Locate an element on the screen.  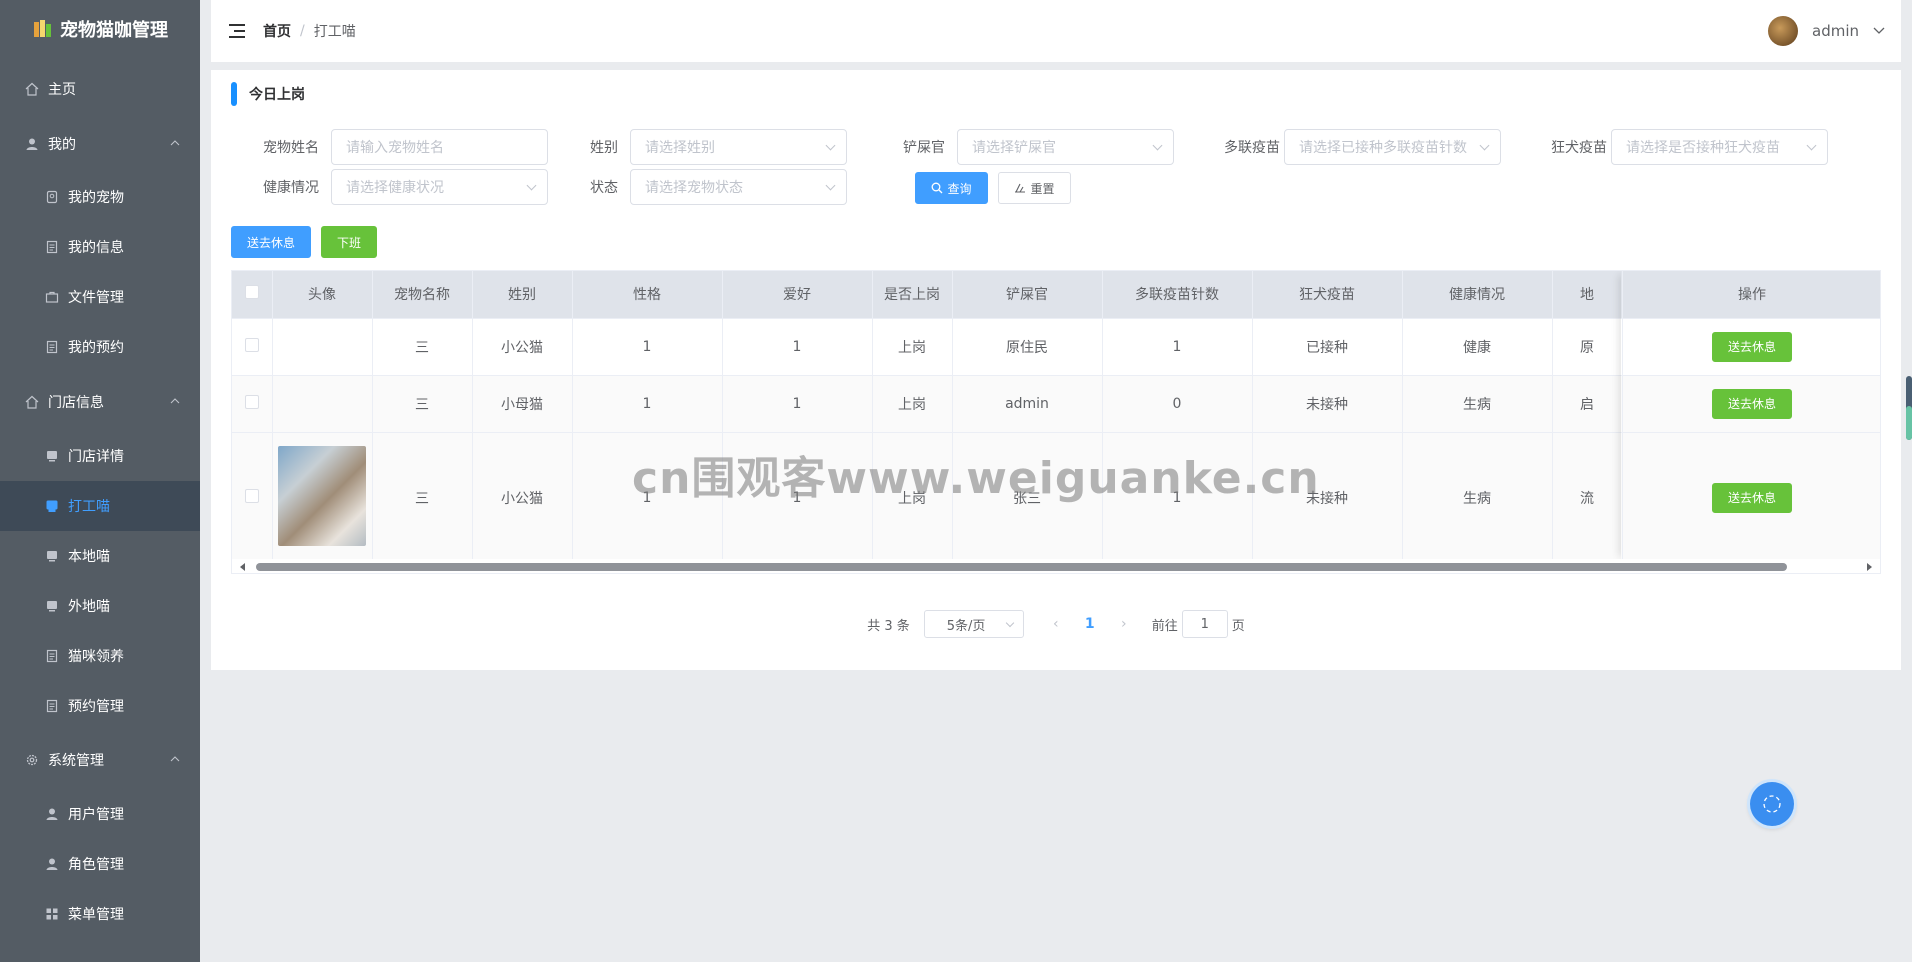
sidebar-item-label: 我的信息 is located at coordinates (96, 248).